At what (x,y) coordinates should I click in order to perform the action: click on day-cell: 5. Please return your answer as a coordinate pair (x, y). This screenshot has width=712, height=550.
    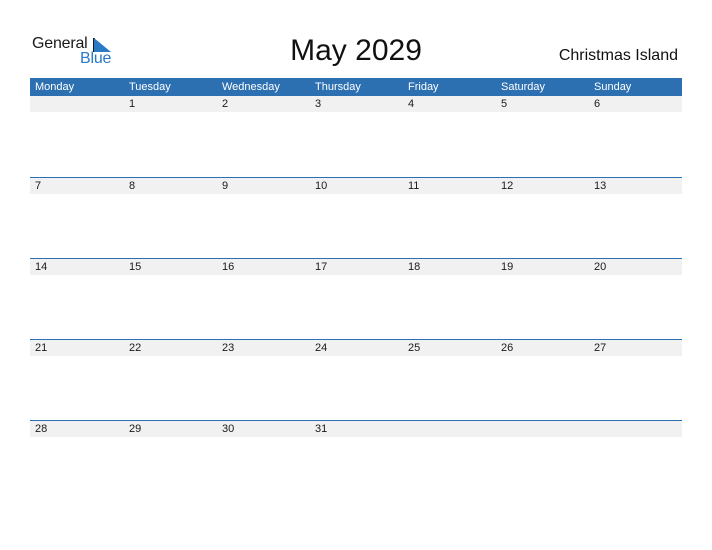
    Looking at the image, I should click on (504, 104).